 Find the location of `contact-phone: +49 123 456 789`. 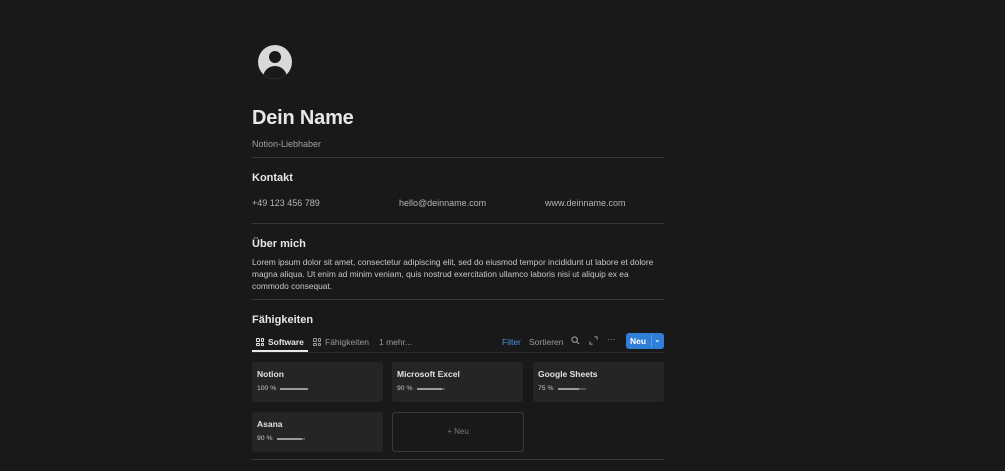

contact-phone: +49 123 456 789 is located at coordinates (286, 203).